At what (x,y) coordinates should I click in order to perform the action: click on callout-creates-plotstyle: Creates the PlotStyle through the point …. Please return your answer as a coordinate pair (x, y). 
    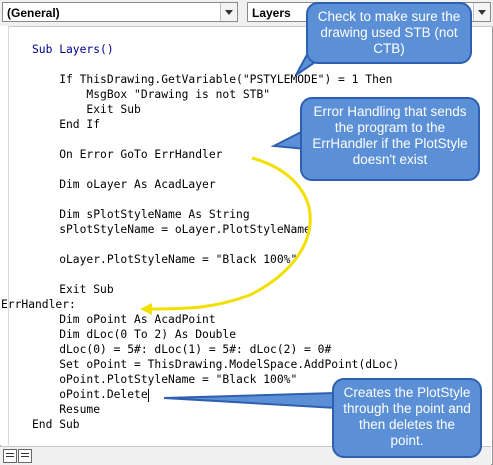
    Looking at the image, I should click on (407, 418).